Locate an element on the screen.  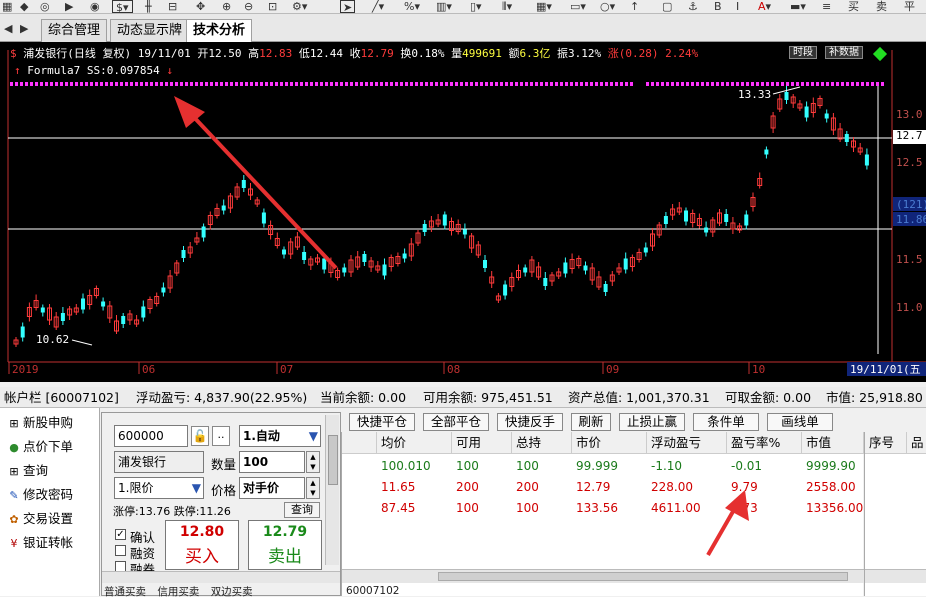
dollar-icon: $▾ is located at coordinates (122, 6).